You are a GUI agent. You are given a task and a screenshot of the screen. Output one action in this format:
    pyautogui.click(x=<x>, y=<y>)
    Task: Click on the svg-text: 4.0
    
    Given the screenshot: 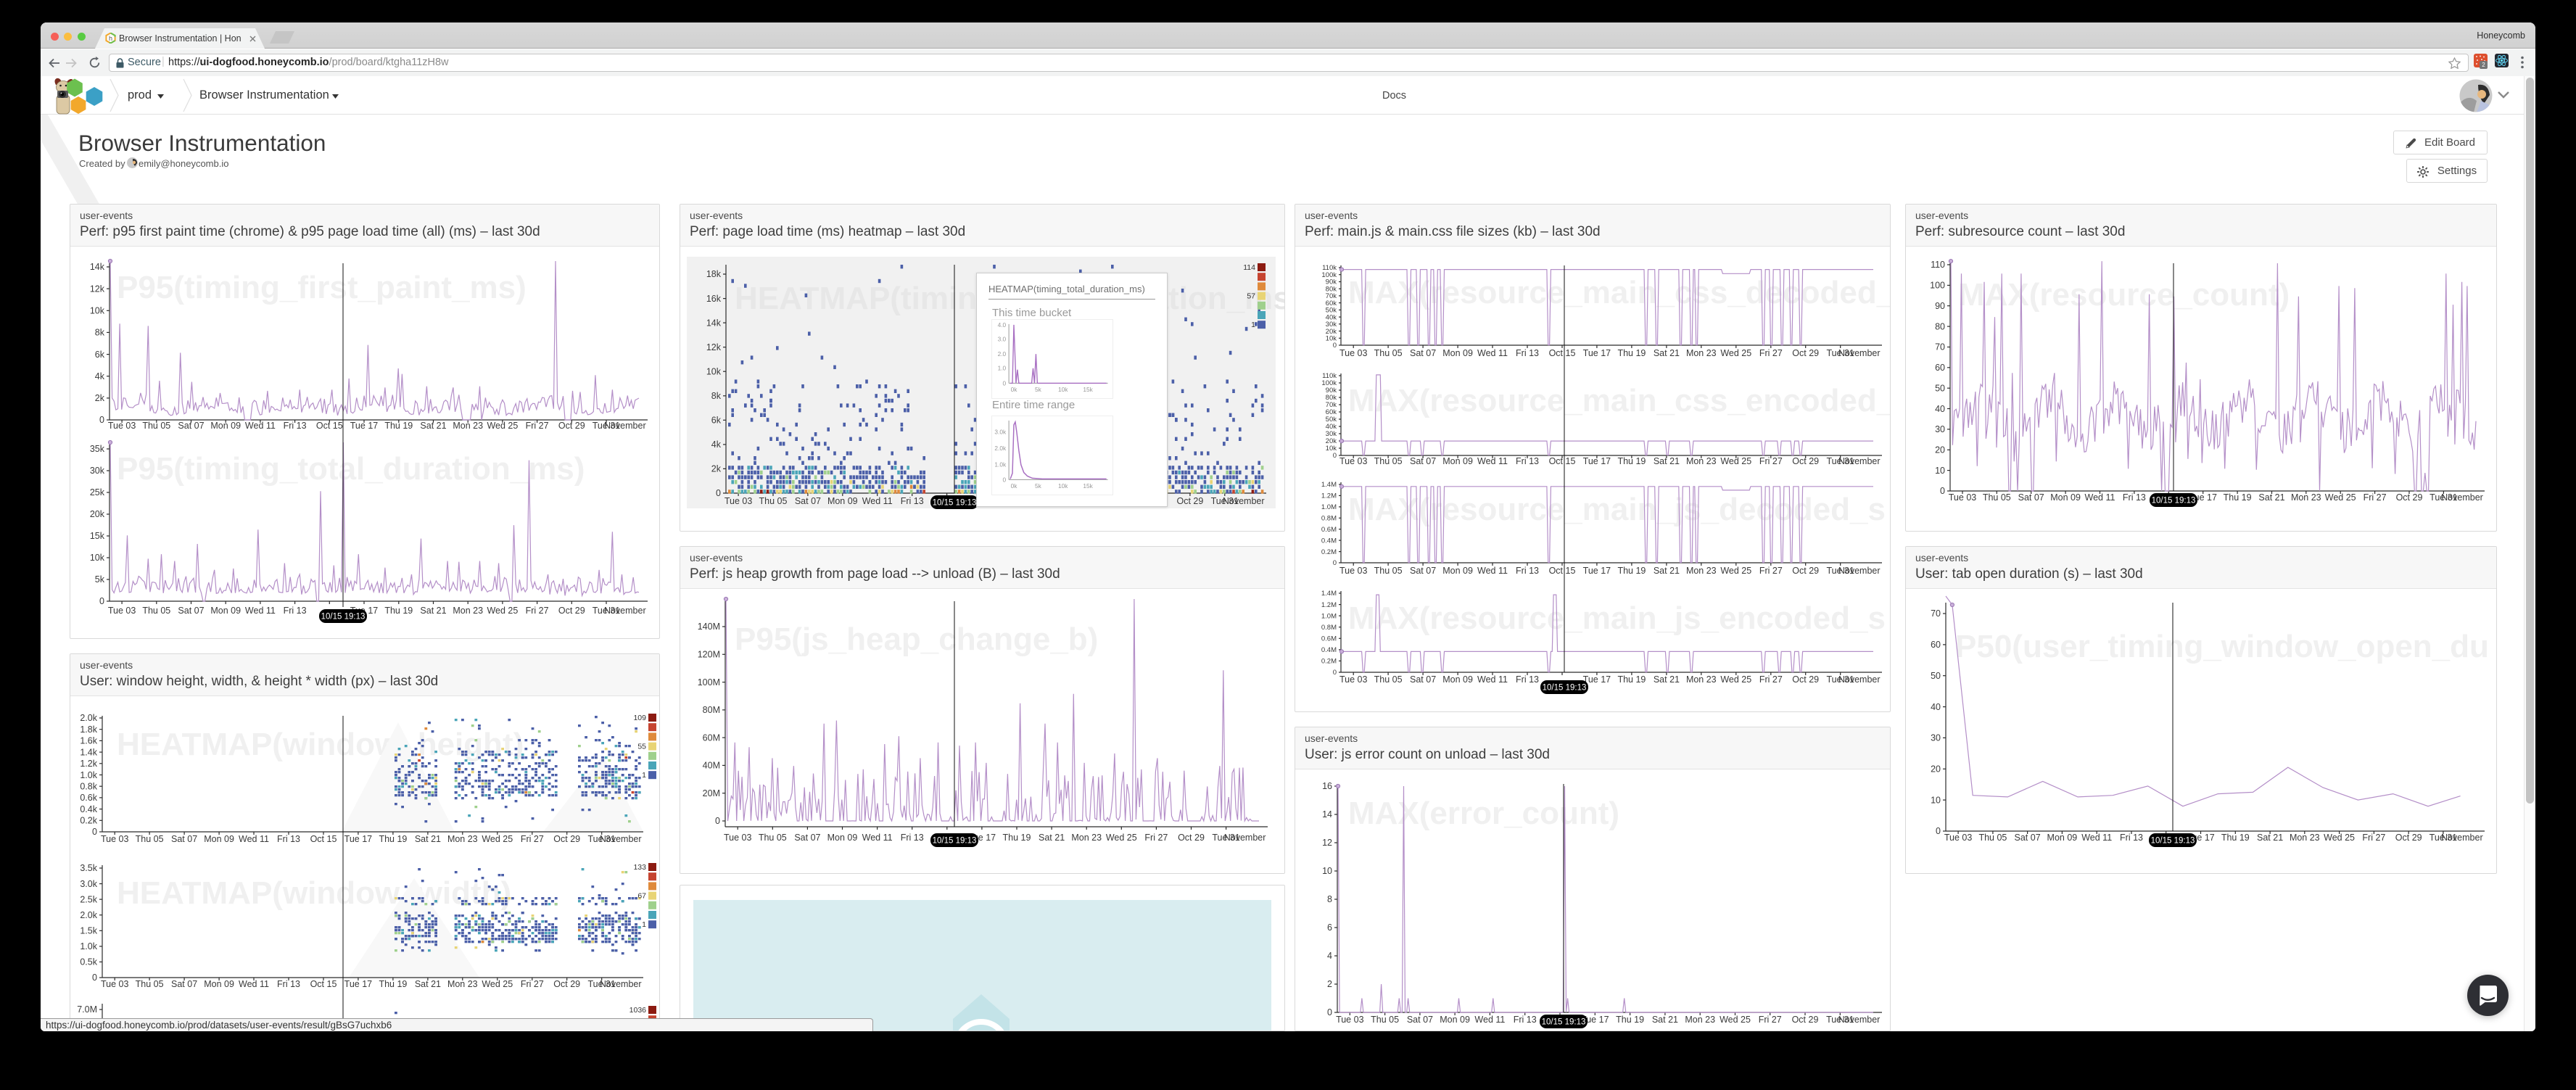 What is the action you would take?
    pyautogui.click(x=1002, y=325)
    